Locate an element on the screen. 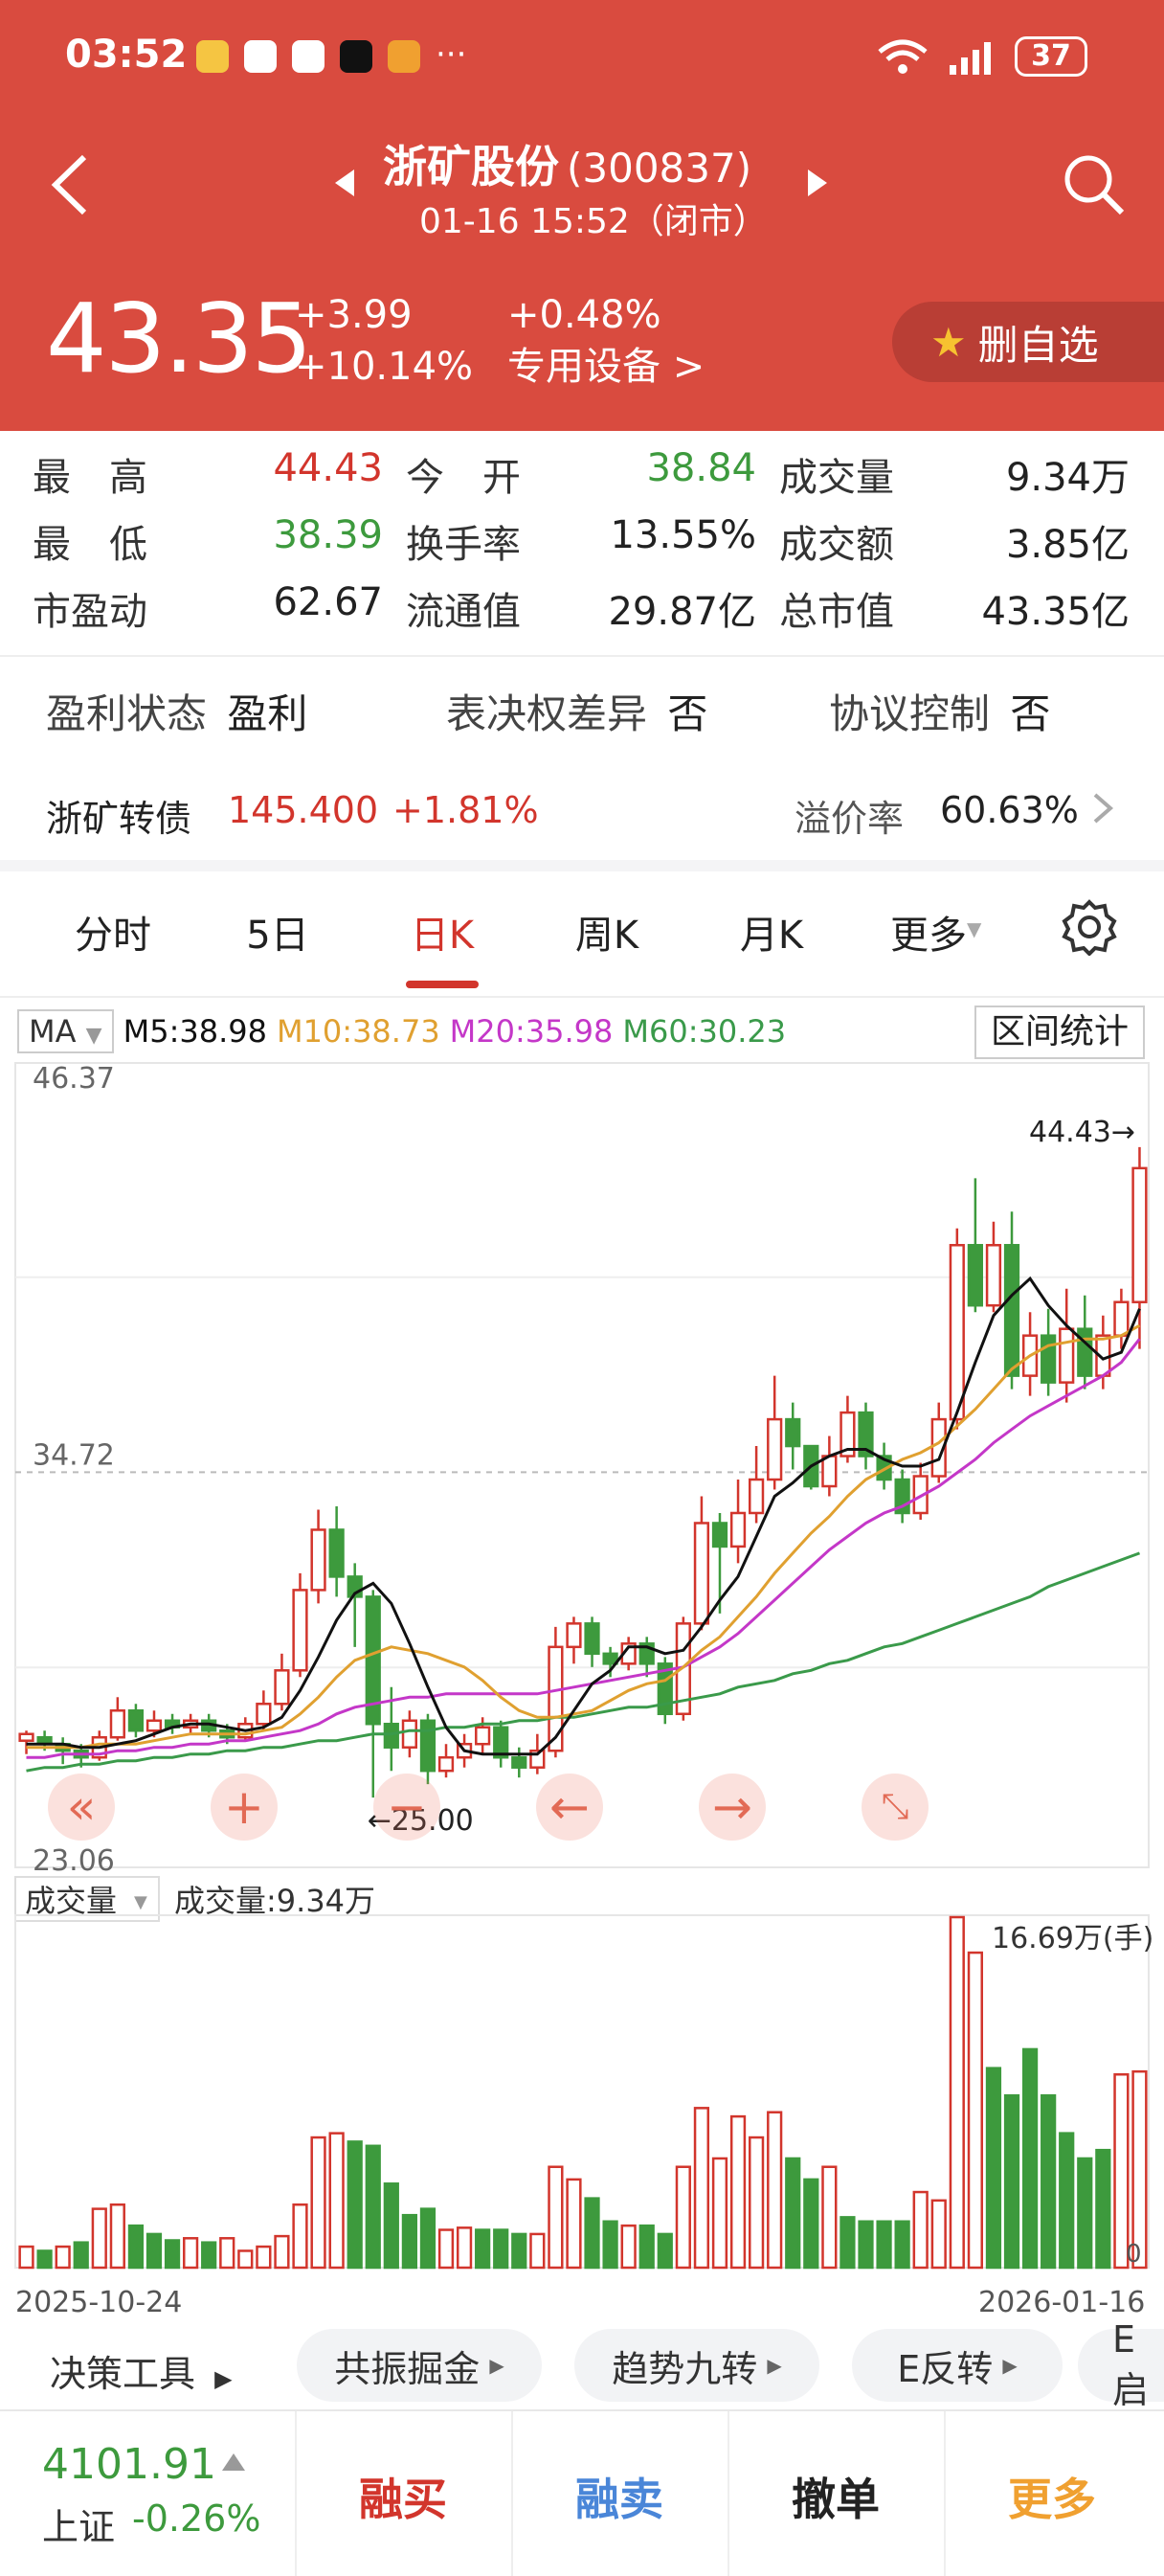 The image size is (1164, 2576). tool-pill-0: 共振掘金 ▶ is located at coordinates (419, 2365).